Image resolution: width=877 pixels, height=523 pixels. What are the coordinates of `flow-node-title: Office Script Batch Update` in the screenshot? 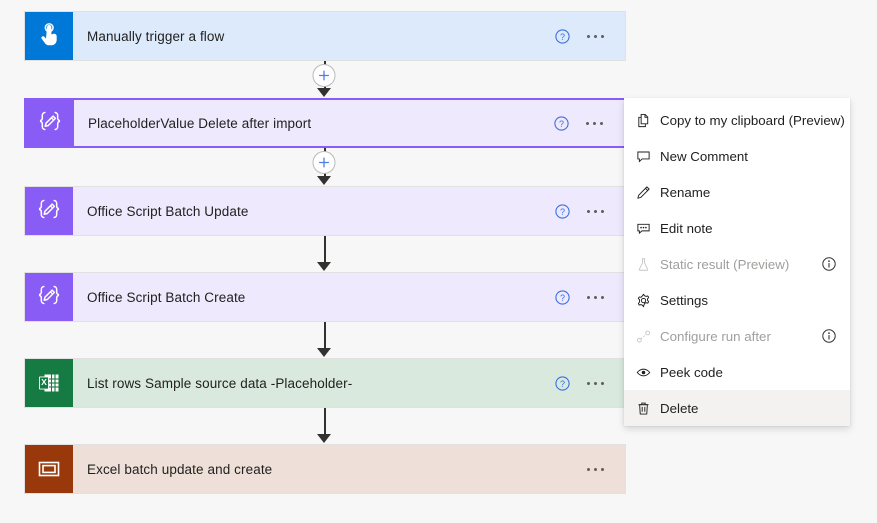 It's located at (168, 211).